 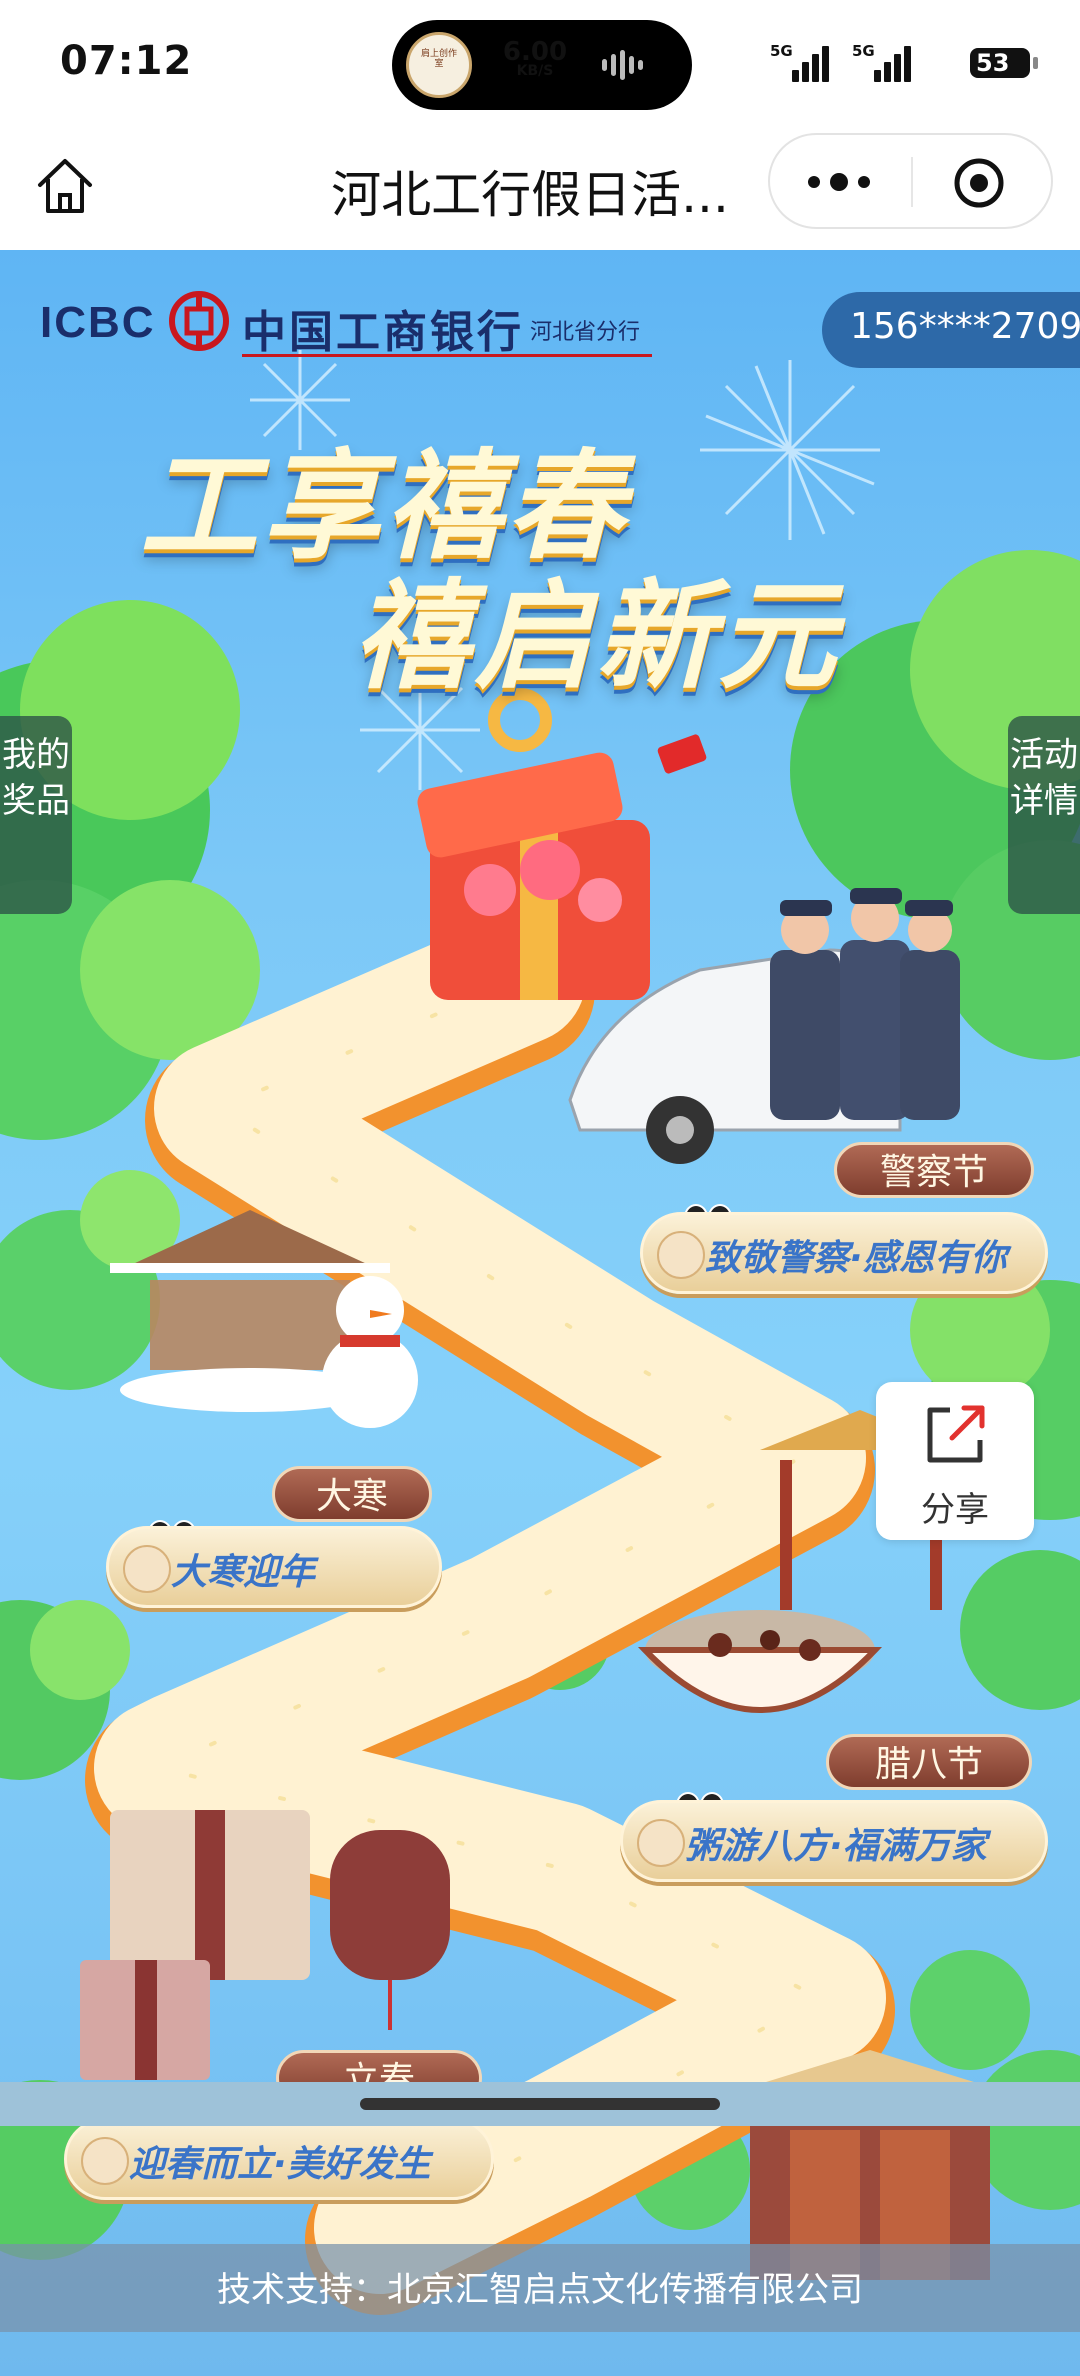 What do you see at coordinates (956, 1434) in the screenshot?
I see `share-external-icon` at bounding box center [956, 1434].